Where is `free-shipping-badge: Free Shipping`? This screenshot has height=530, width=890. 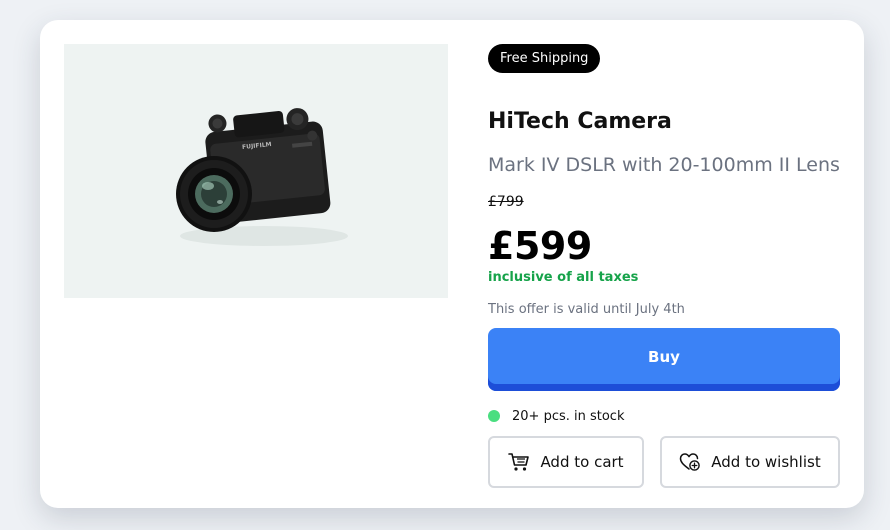
free-shipping-badge: Free Shipping is located at coordinates (544, 58).